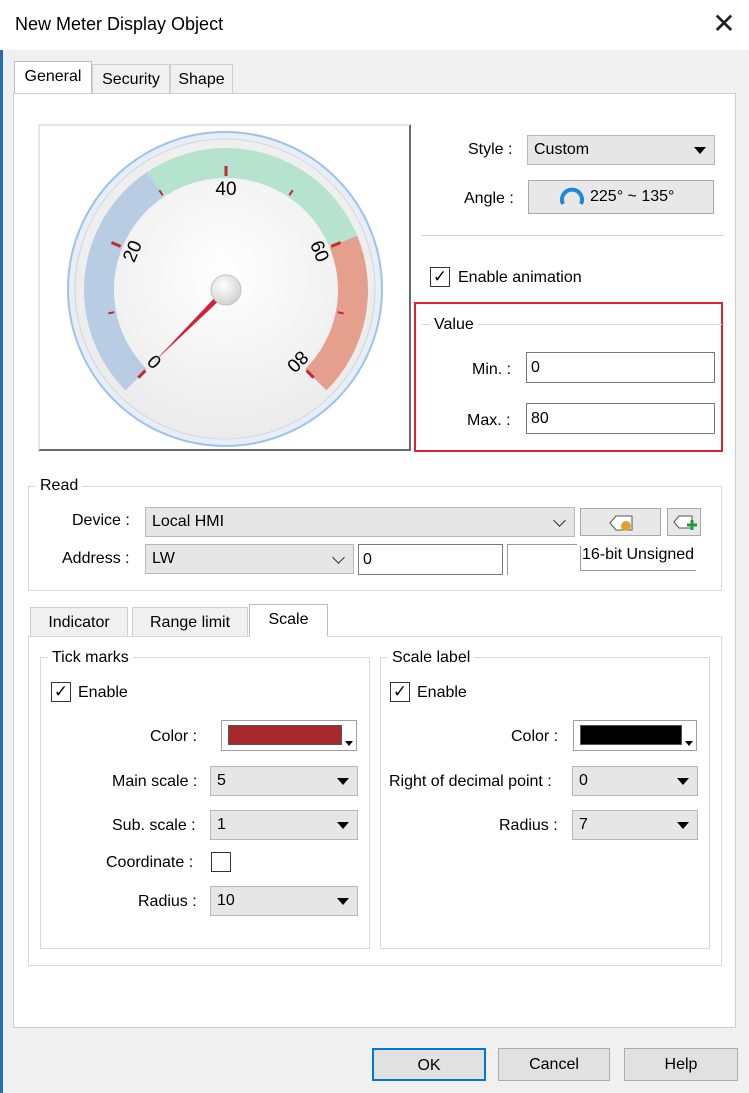  Describe the element at coordinates (620, 418) in the screenshot. I see `max-input: 80` at that location.